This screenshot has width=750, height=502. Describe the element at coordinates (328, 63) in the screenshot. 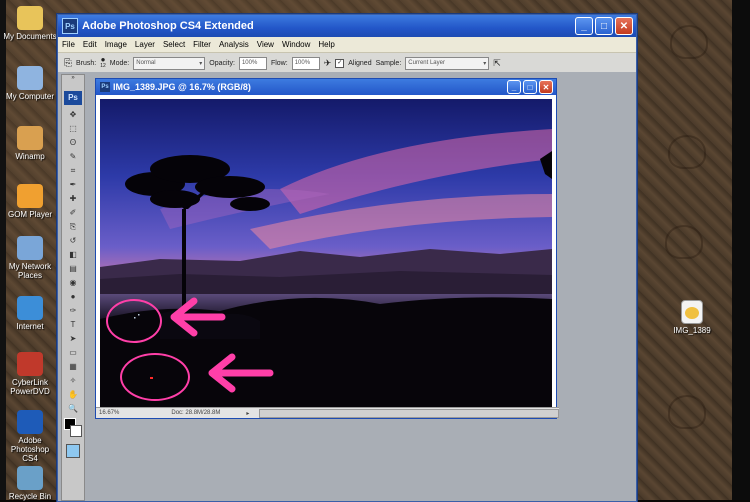

I see `airbrush-icon: ✈` at that location.